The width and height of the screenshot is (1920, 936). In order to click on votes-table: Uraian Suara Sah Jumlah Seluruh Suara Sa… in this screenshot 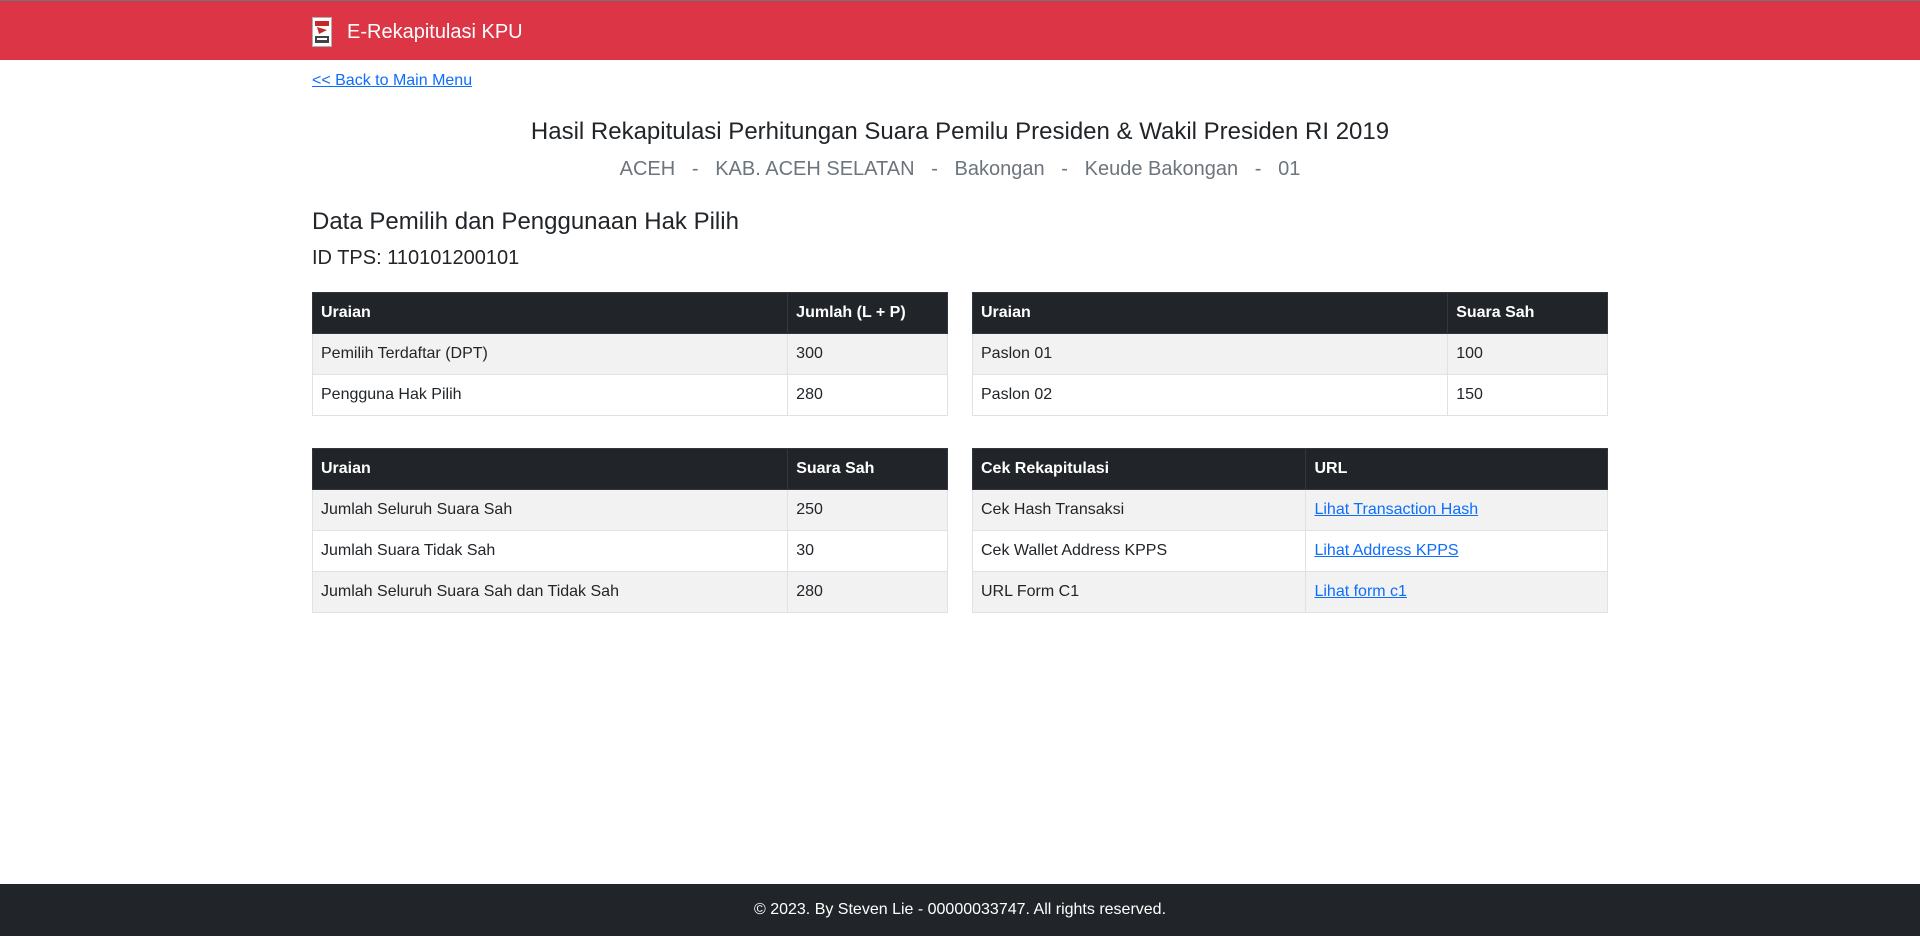, I will do `click(629, 530)`.